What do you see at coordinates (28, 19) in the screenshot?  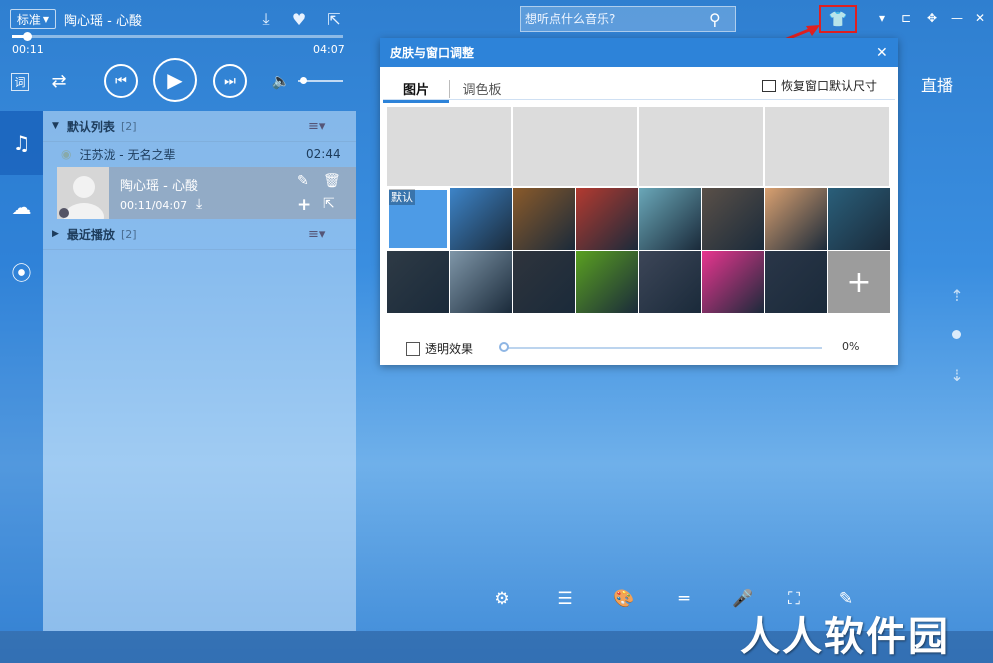 I see `quality-label: 标准` at bounding box center [28, 19].